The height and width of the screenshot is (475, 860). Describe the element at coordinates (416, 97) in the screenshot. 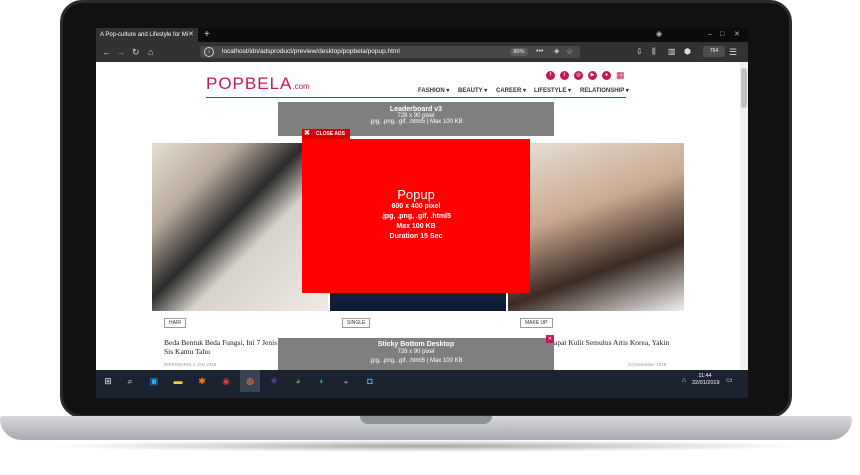

I see `nav-divider` at that location.